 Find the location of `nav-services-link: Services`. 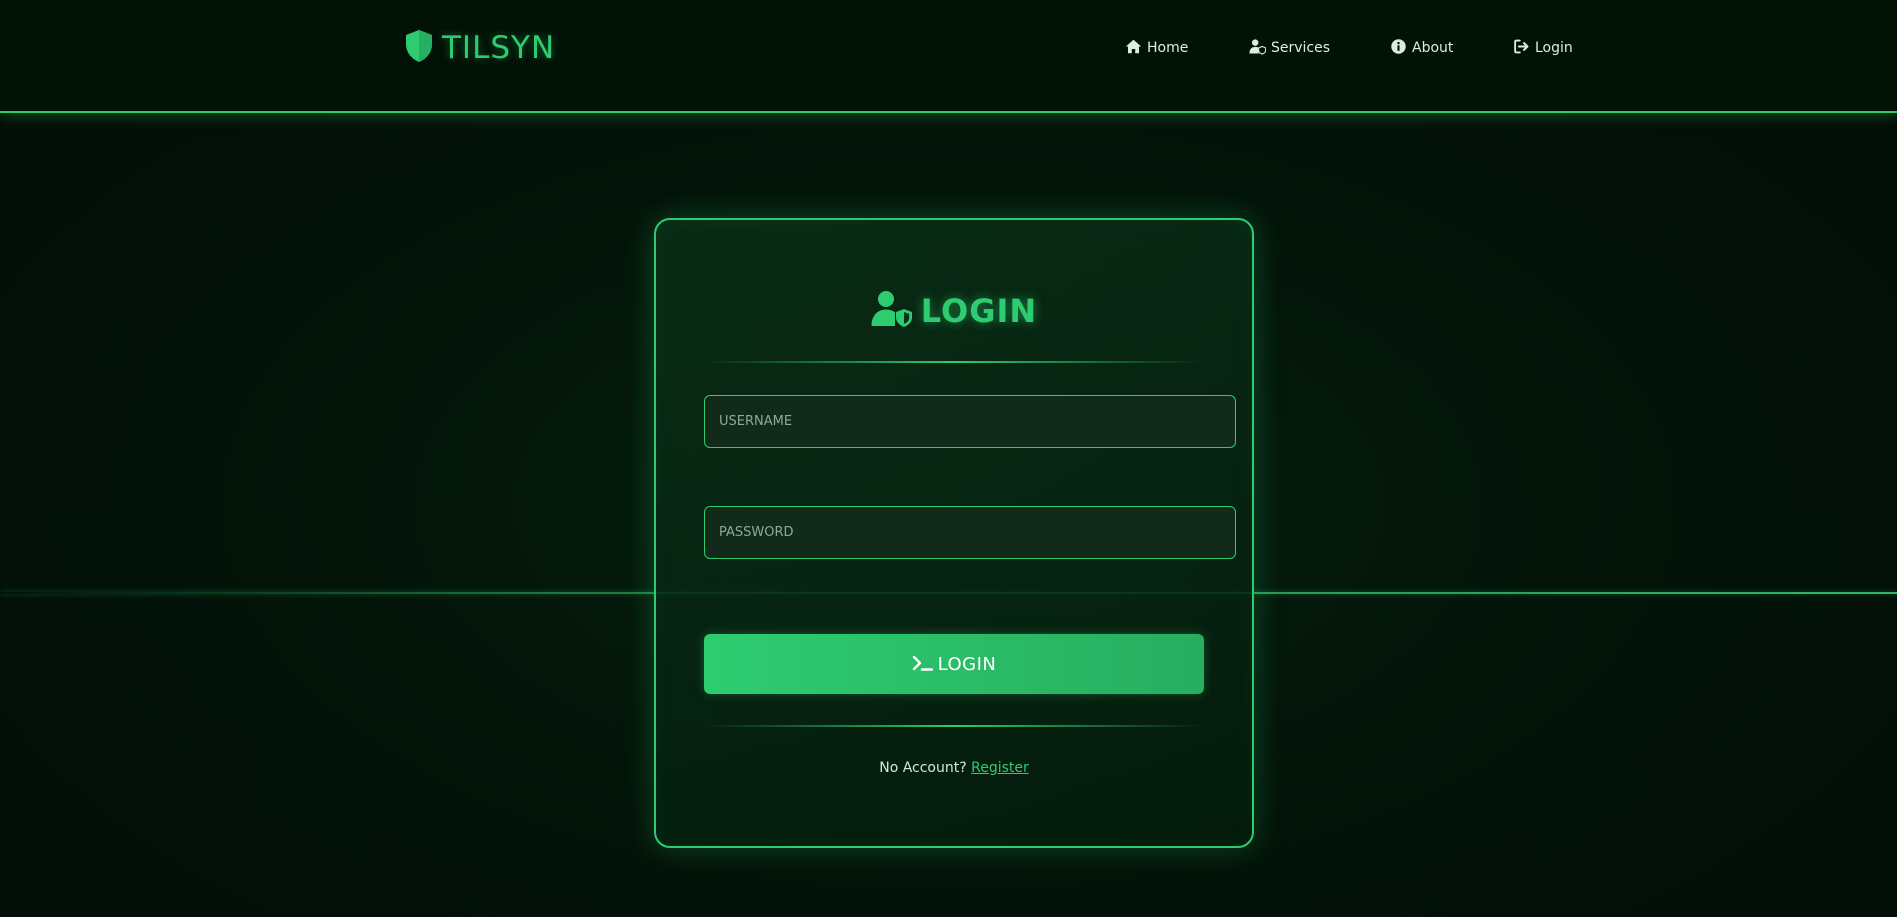

nav-services-link: Services is located at coordinates (1289, 48).